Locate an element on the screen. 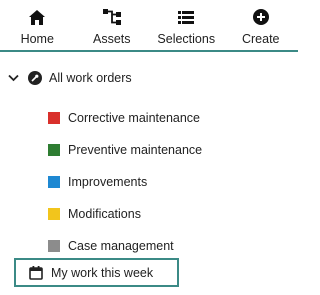 Image resolution: width=320 pixels, height=295 pixels. tree-item-label: Preventive maintenance is located at coordinates (135, 150).